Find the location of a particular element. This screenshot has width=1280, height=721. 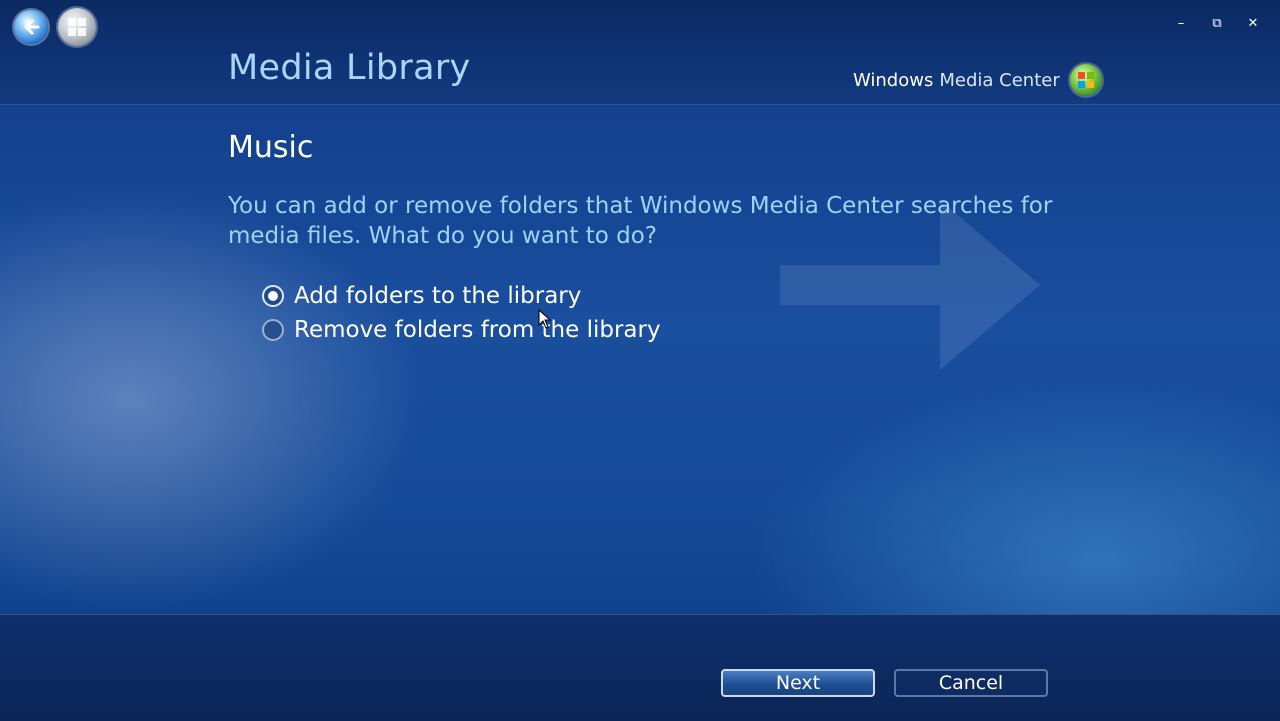

restore-button: ⧉ is located at coordinates (1217, 23).